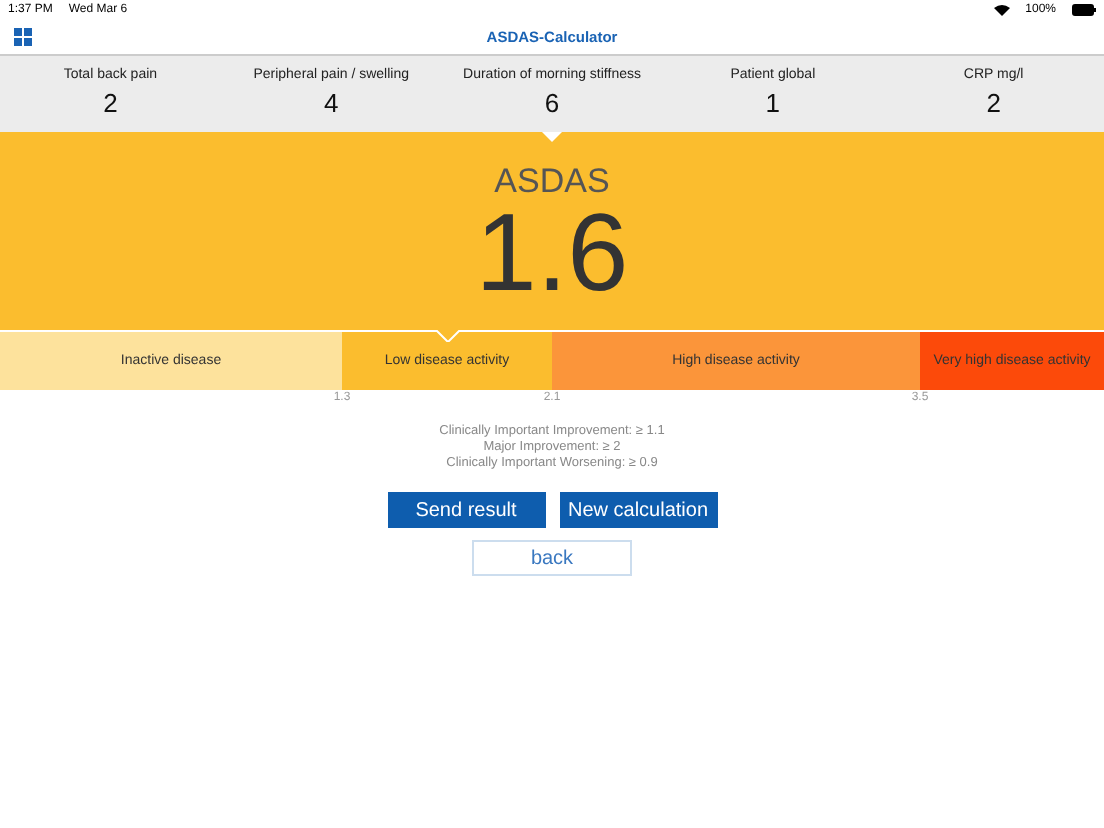 This screenshot has height=828, width=1104. What do you see at coordinates (466, 510) in the screenshot?
I see `action-button: Send result` at bounding box center [466, 510].